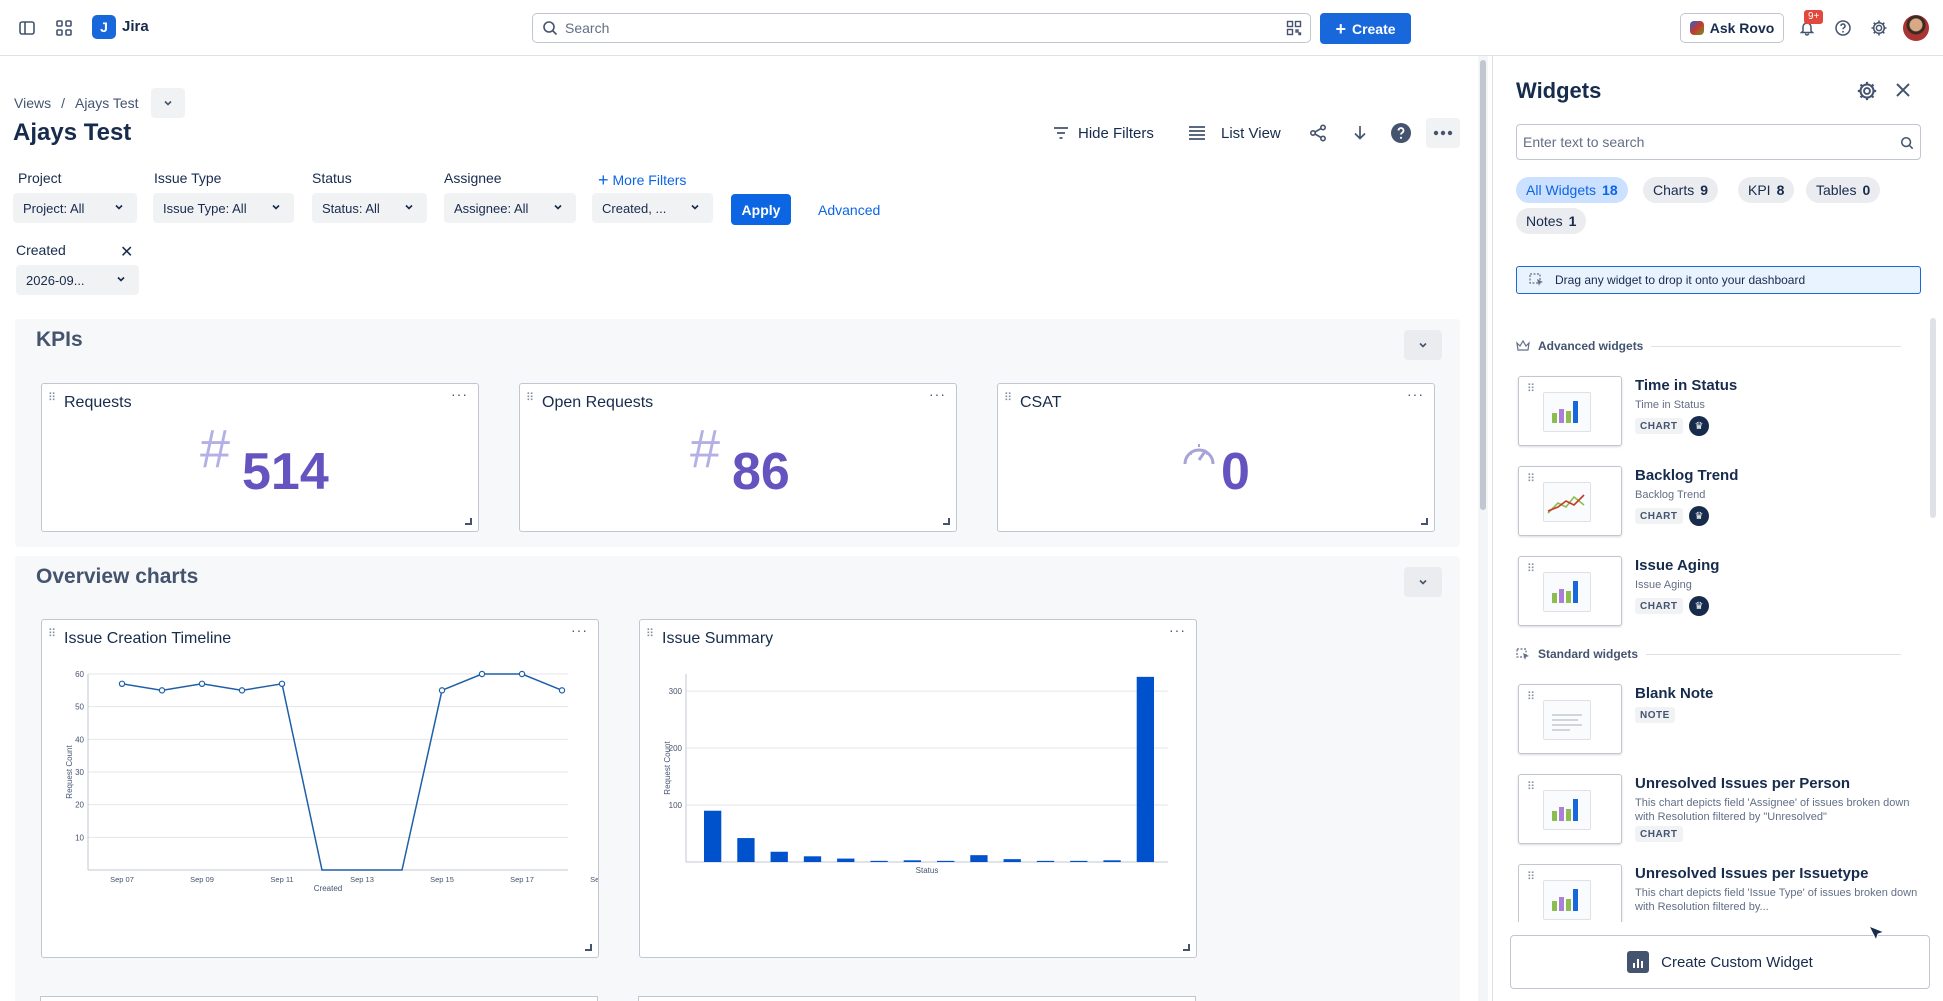 Image resolution: width=1943 pixels, height=1001 pixels. What do you see at coordinates (1843, 28) in the screenshot?
I see `help-icon` at bounding box center [1843, 28].